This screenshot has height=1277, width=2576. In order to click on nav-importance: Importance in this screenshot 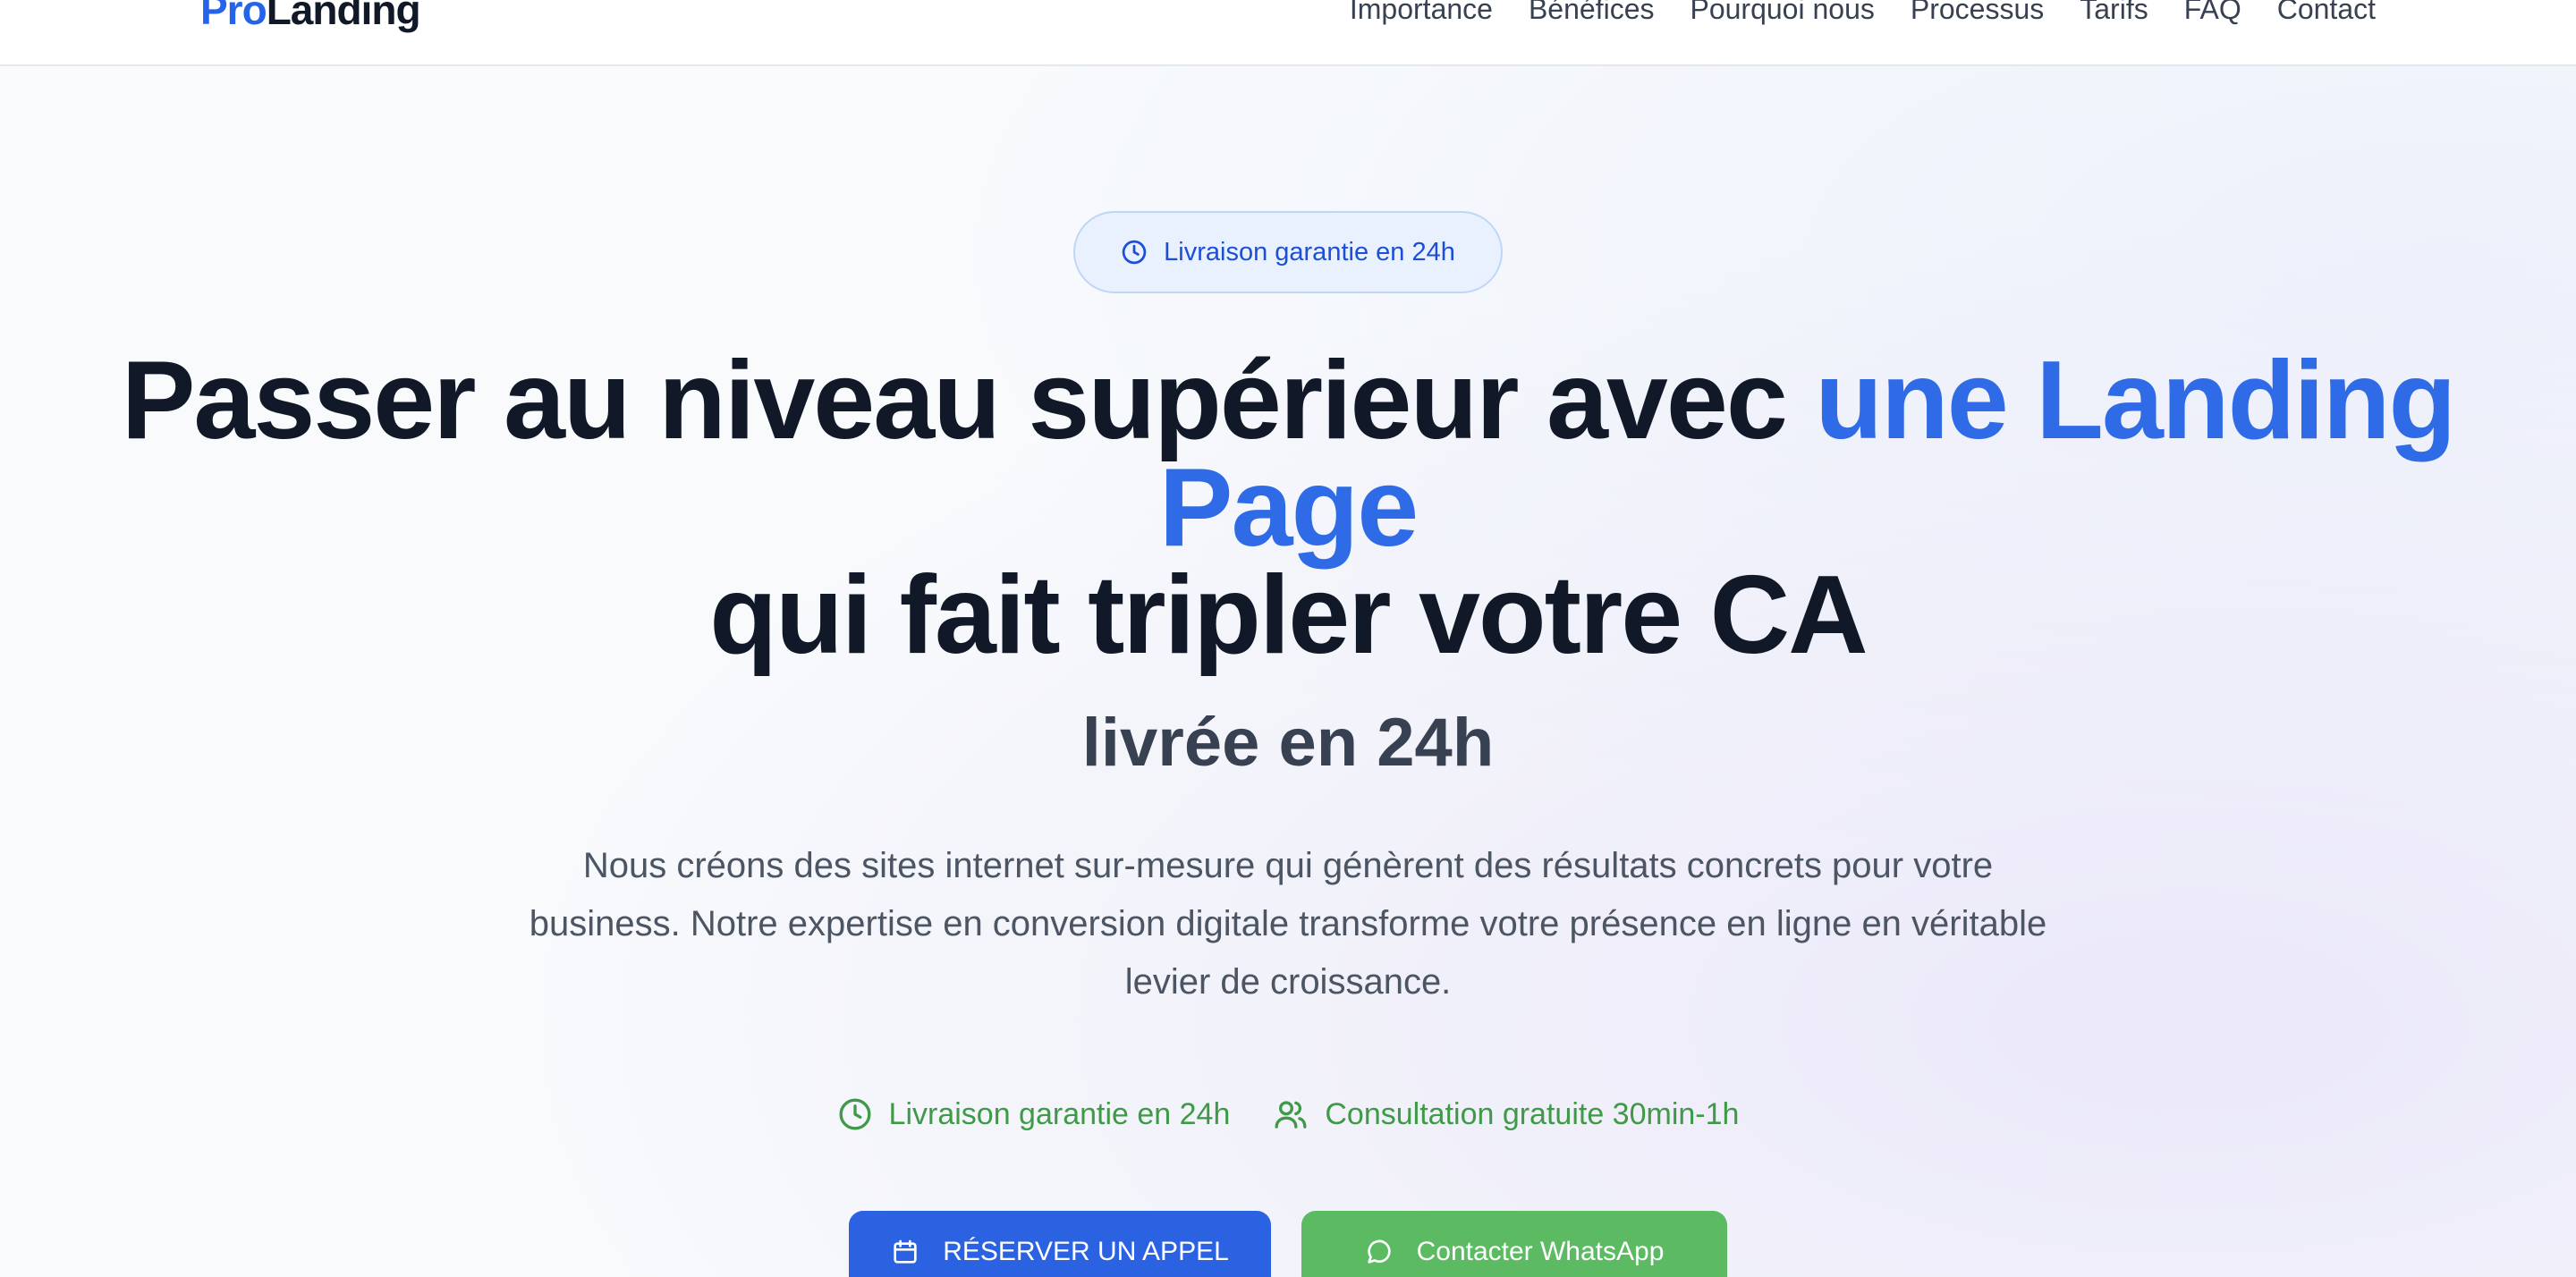, I will do `click(1421, 13)`.